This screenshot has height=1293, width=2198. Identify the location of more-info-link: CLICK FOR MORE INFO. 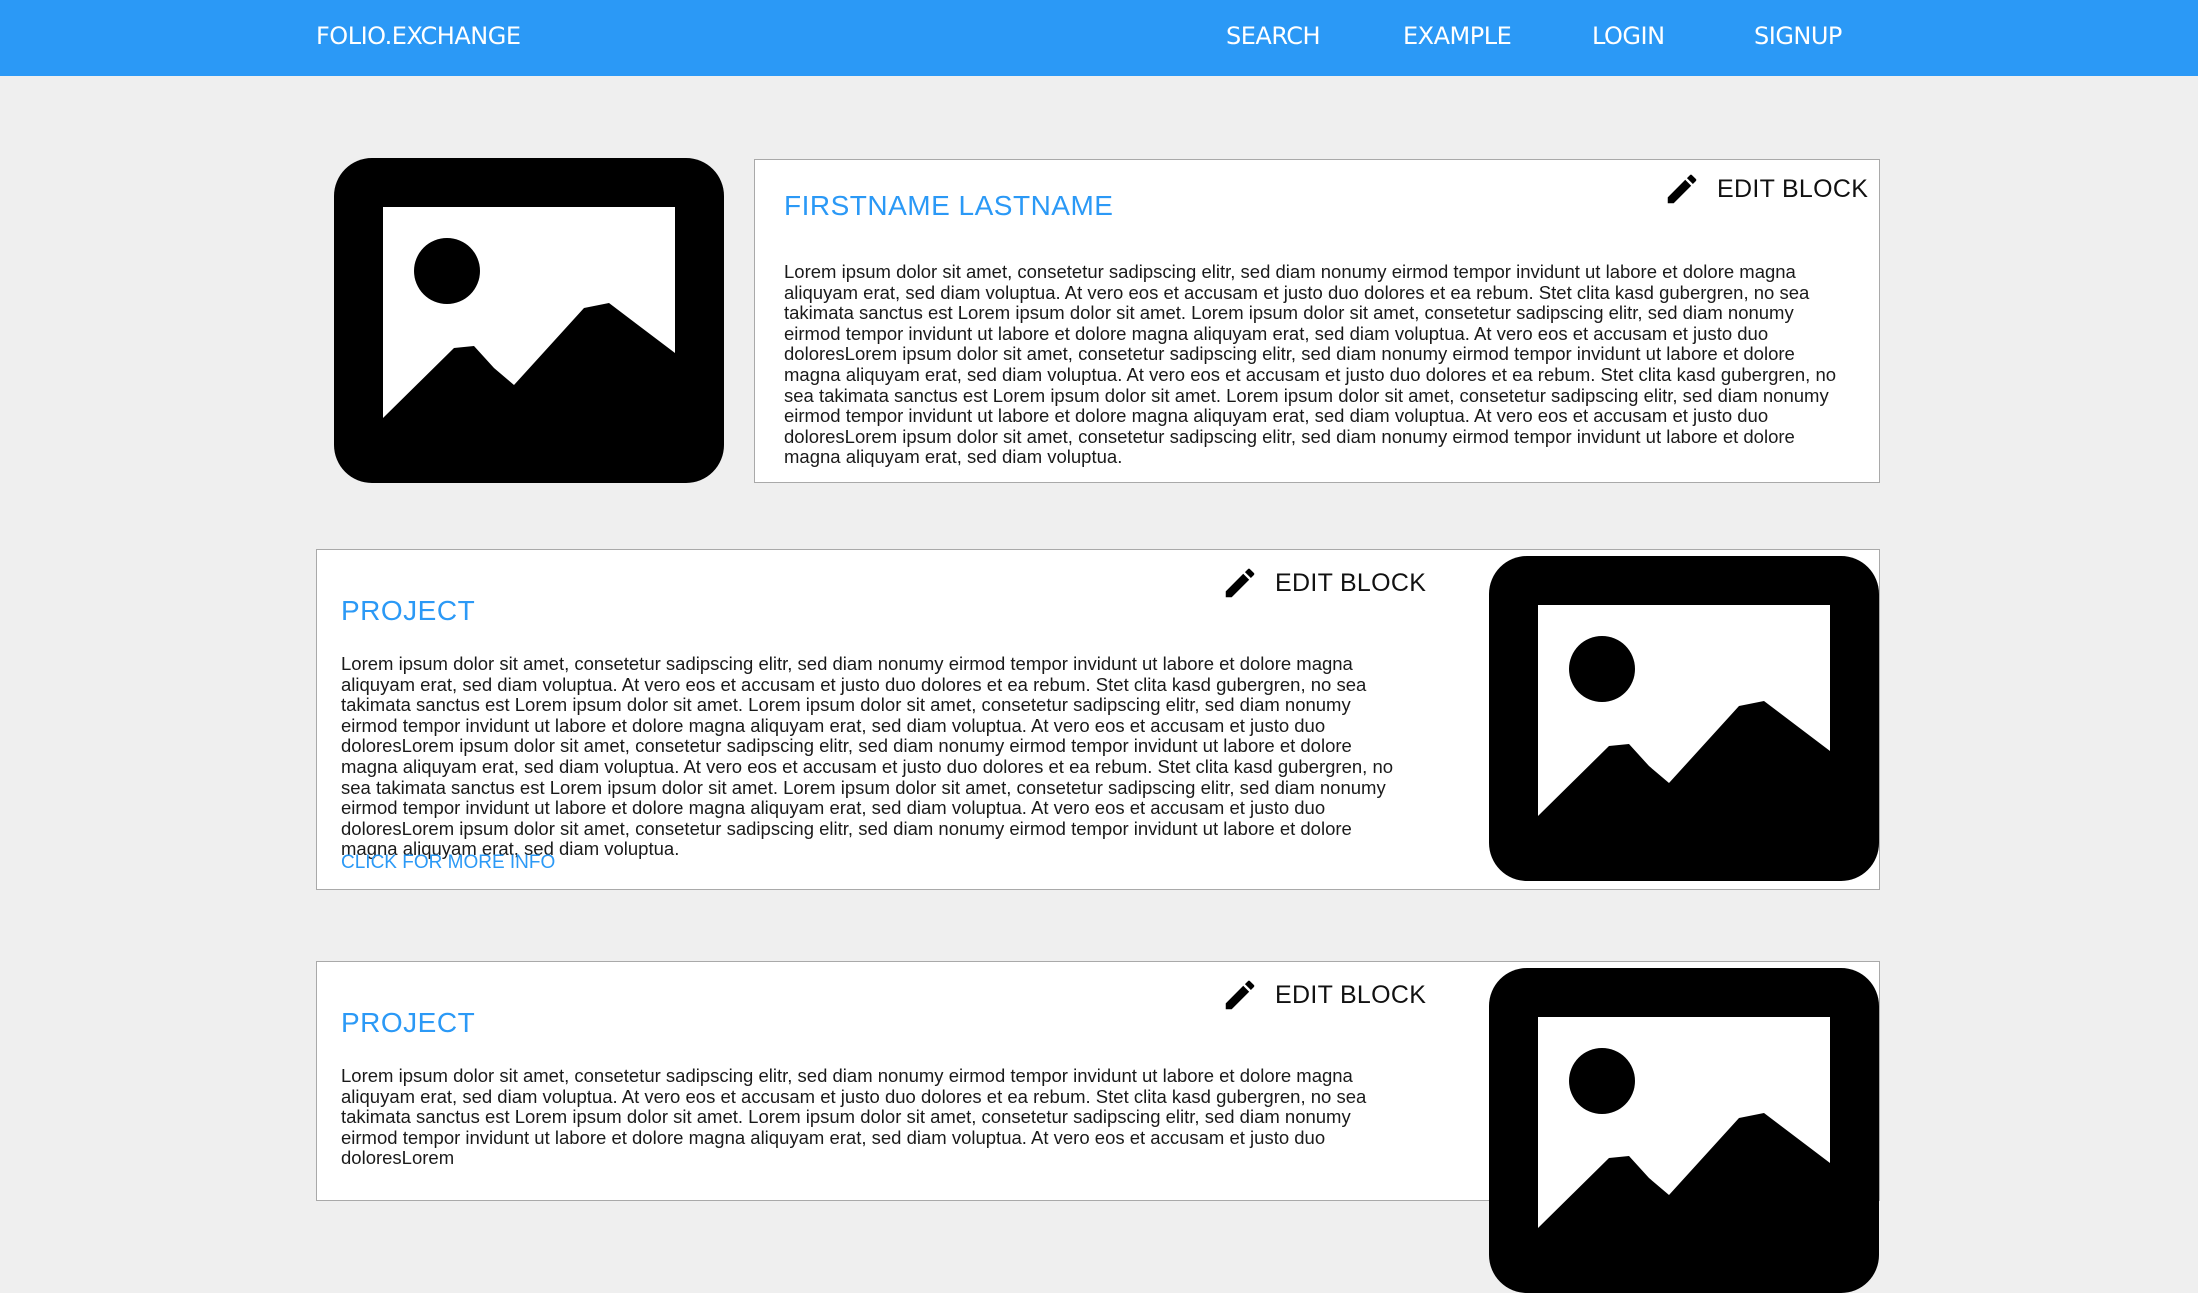
(448, 863).